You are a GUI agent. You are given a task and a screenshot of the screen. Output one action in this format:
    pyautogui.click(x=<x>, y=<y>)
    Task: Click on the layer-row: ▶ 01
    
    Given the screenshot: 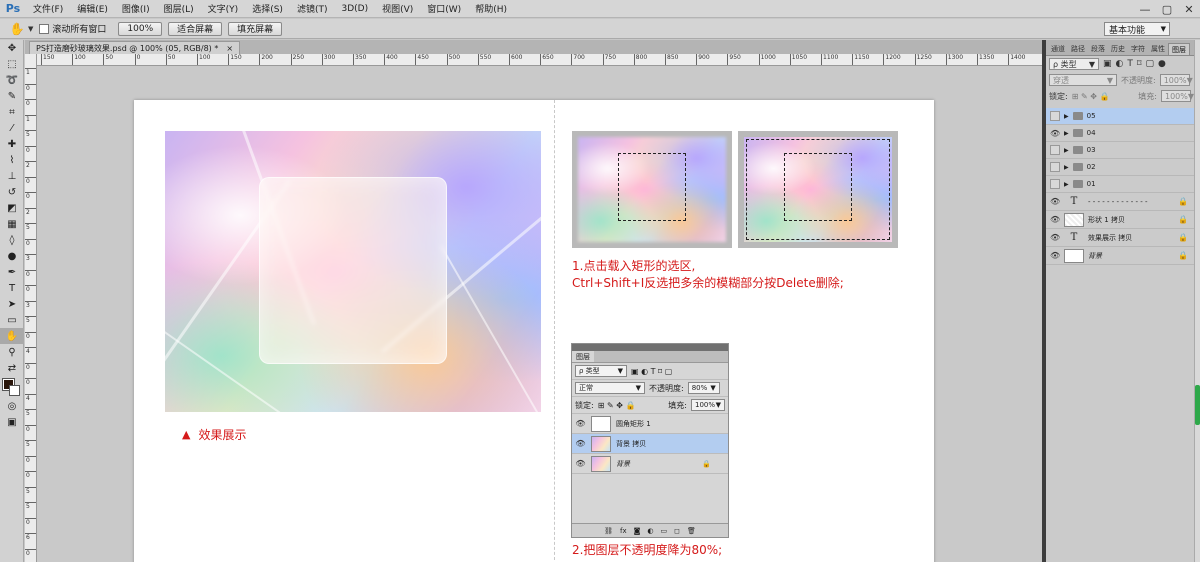 What is the action you would take?
    pyautogui.click(x=1120, y=184)
    